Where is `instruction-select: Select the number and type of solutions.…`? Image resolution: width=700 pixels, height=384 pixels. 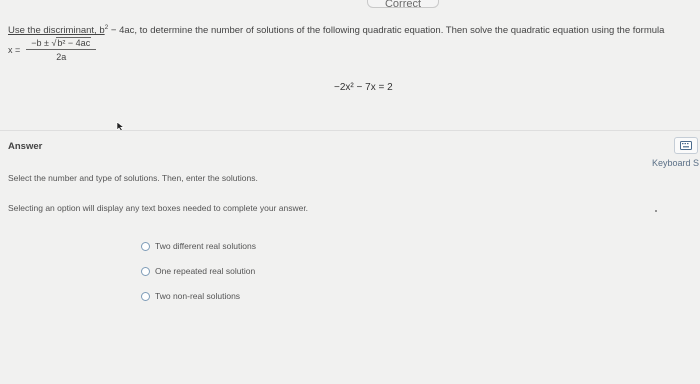
instruction-select: Select the number and type of solutions.… is located at coordinates (133, 178).